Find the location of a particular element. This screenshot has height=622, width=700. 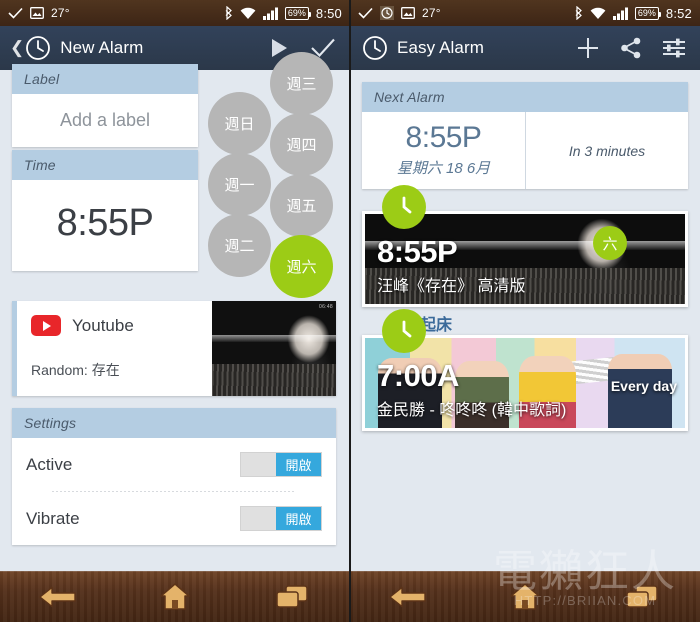

alarm-notification-icon is located at coordinates (387, 13).